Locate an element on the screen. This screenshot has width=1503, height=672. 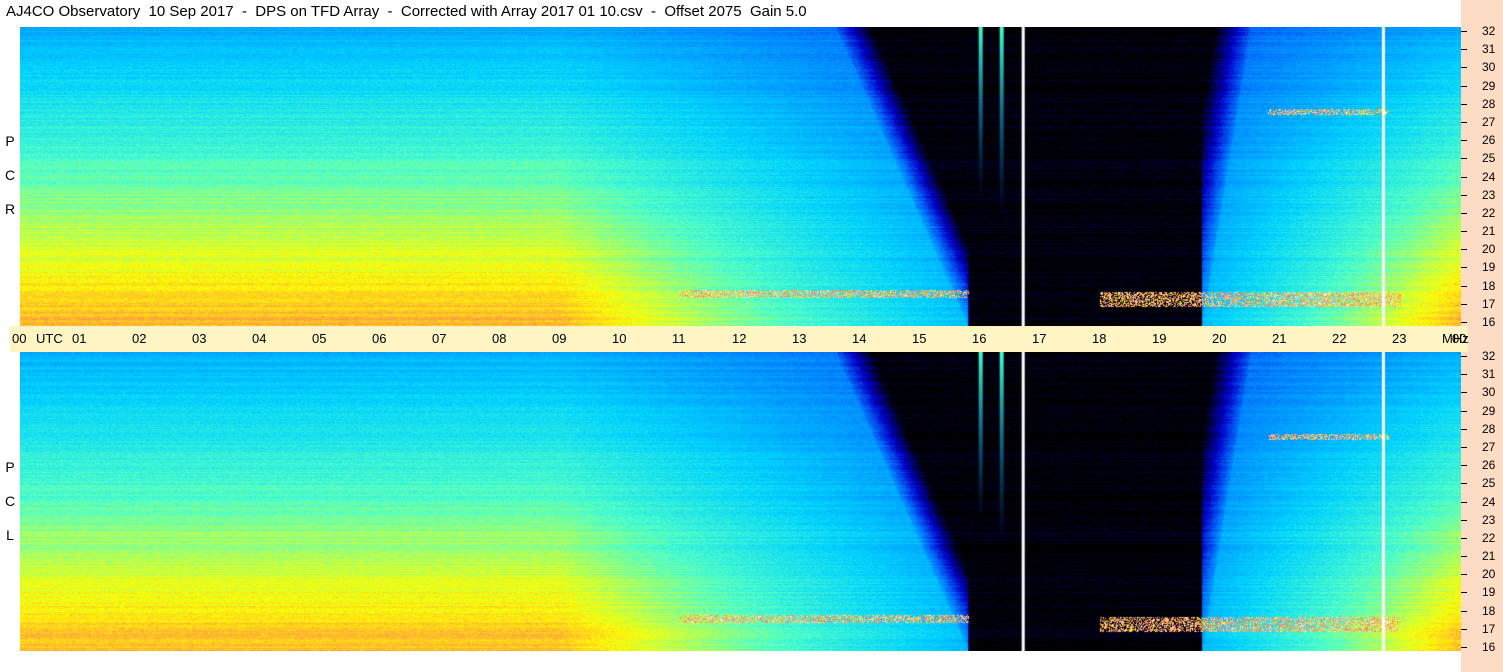
freq-tick-top-9: 23 is located at coordinates (1489, 194).